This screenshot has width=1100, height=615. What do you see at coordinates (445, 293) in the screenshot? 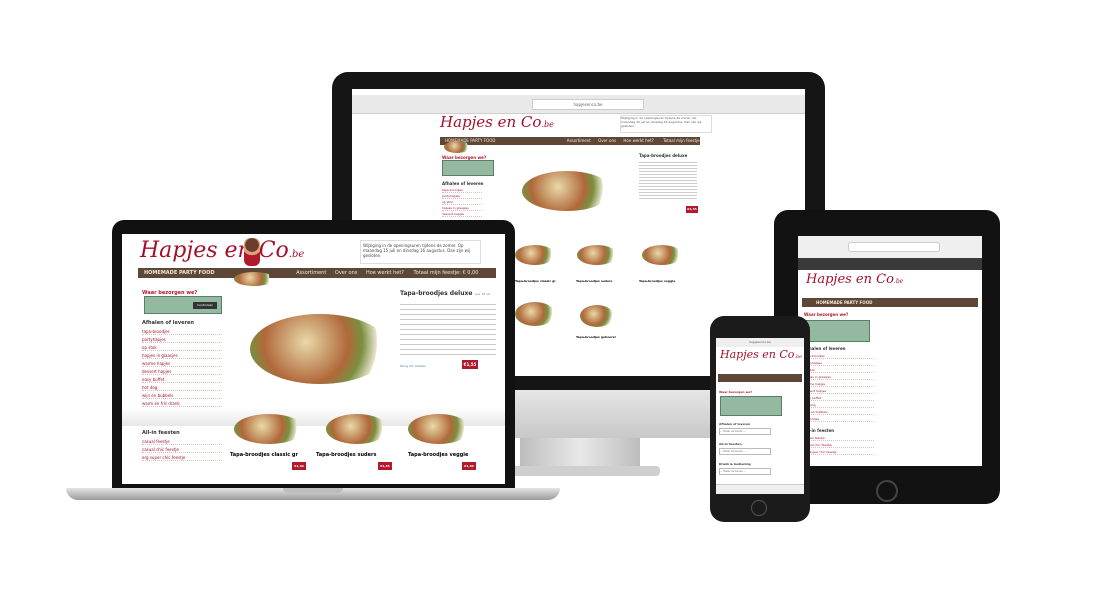
I see `product-title: Tapa-broodjes deluxe (per 48 st)` at bounding box center [445, 293].